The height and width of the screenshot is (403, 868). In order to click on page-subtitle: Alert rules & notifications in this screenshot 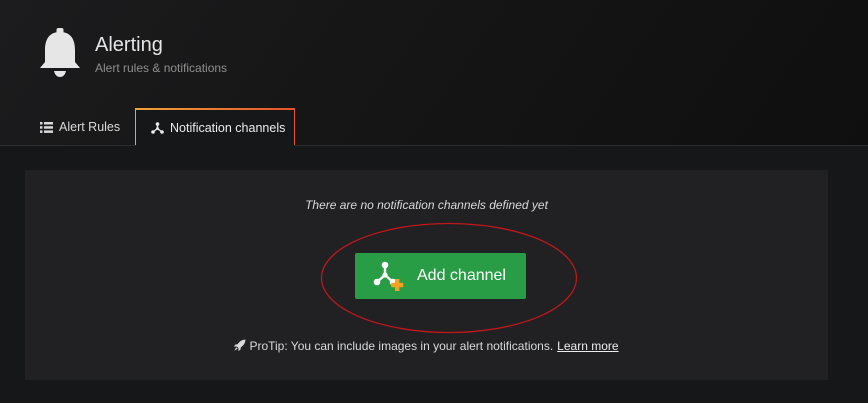, I will do `click(161, 68)`.